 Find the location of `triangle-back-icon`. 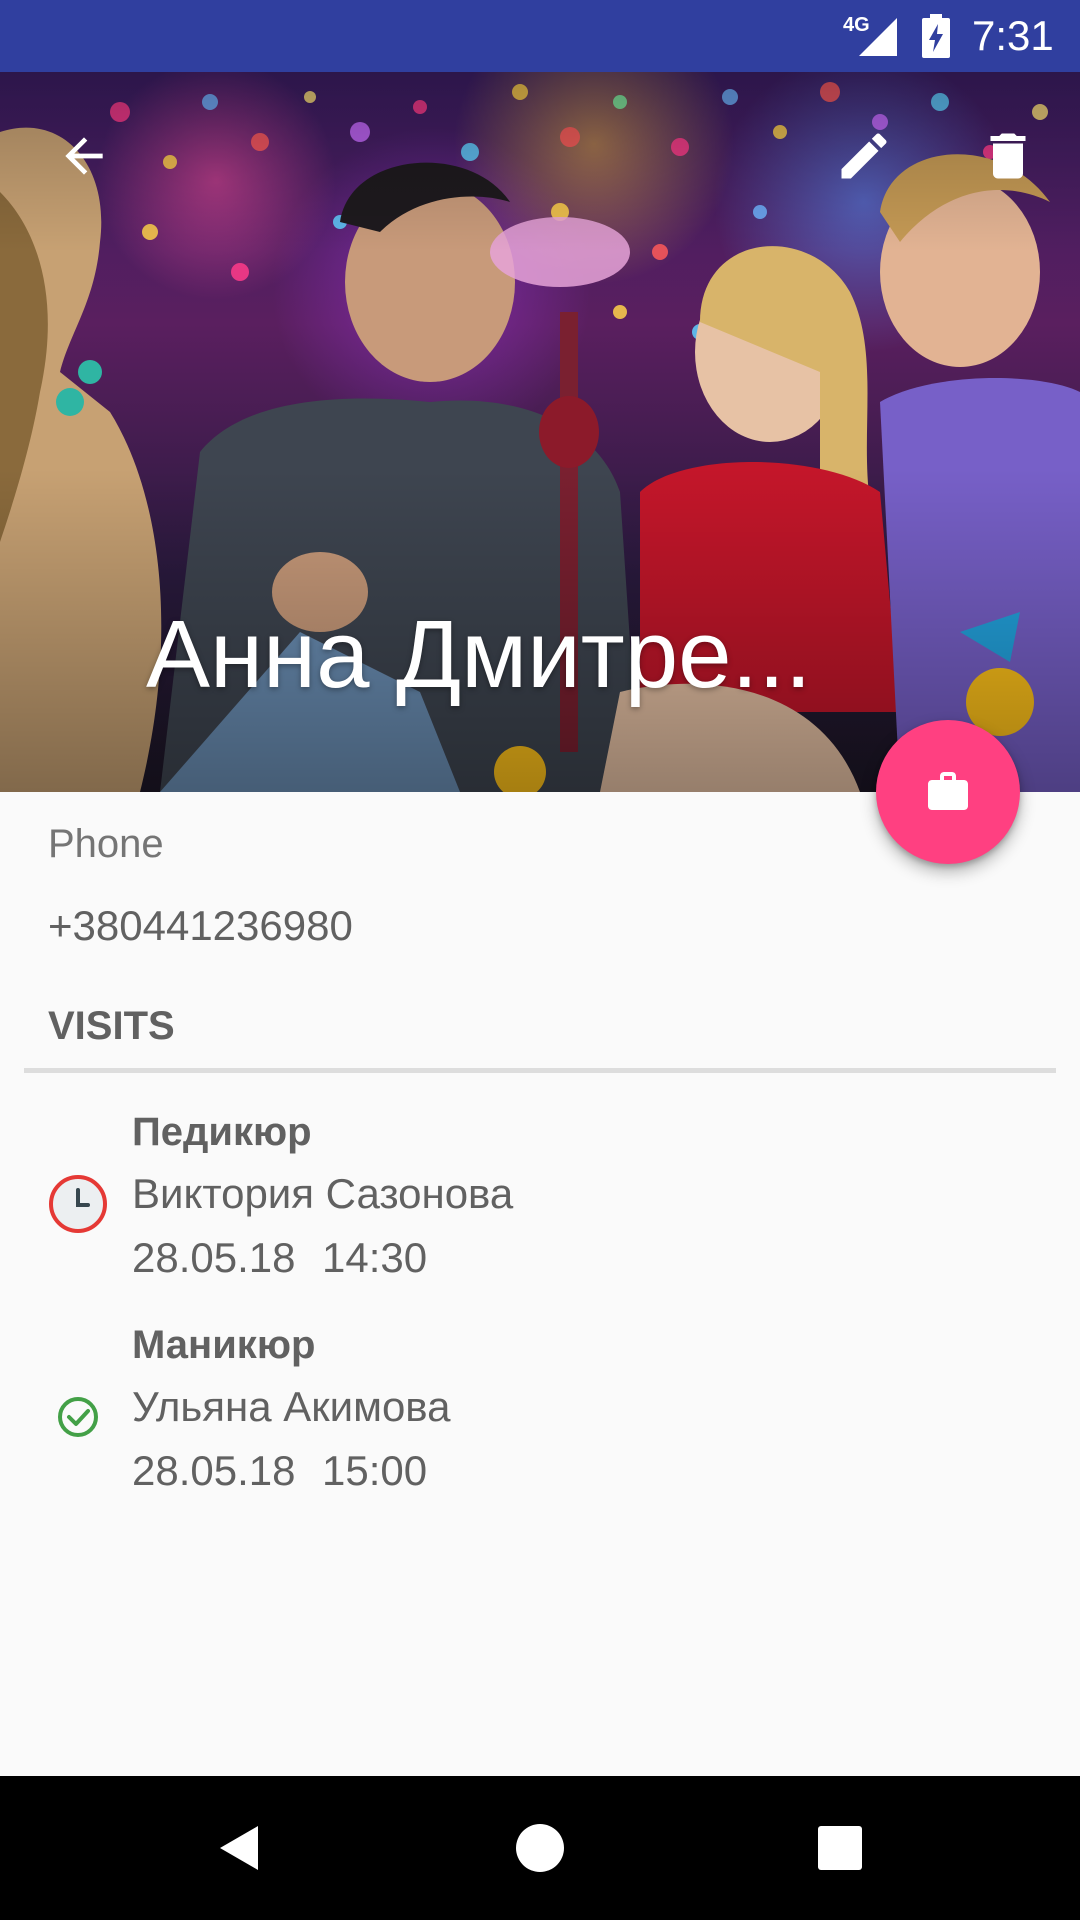

triangle-back-icon is located at coordinates (239, 1848).